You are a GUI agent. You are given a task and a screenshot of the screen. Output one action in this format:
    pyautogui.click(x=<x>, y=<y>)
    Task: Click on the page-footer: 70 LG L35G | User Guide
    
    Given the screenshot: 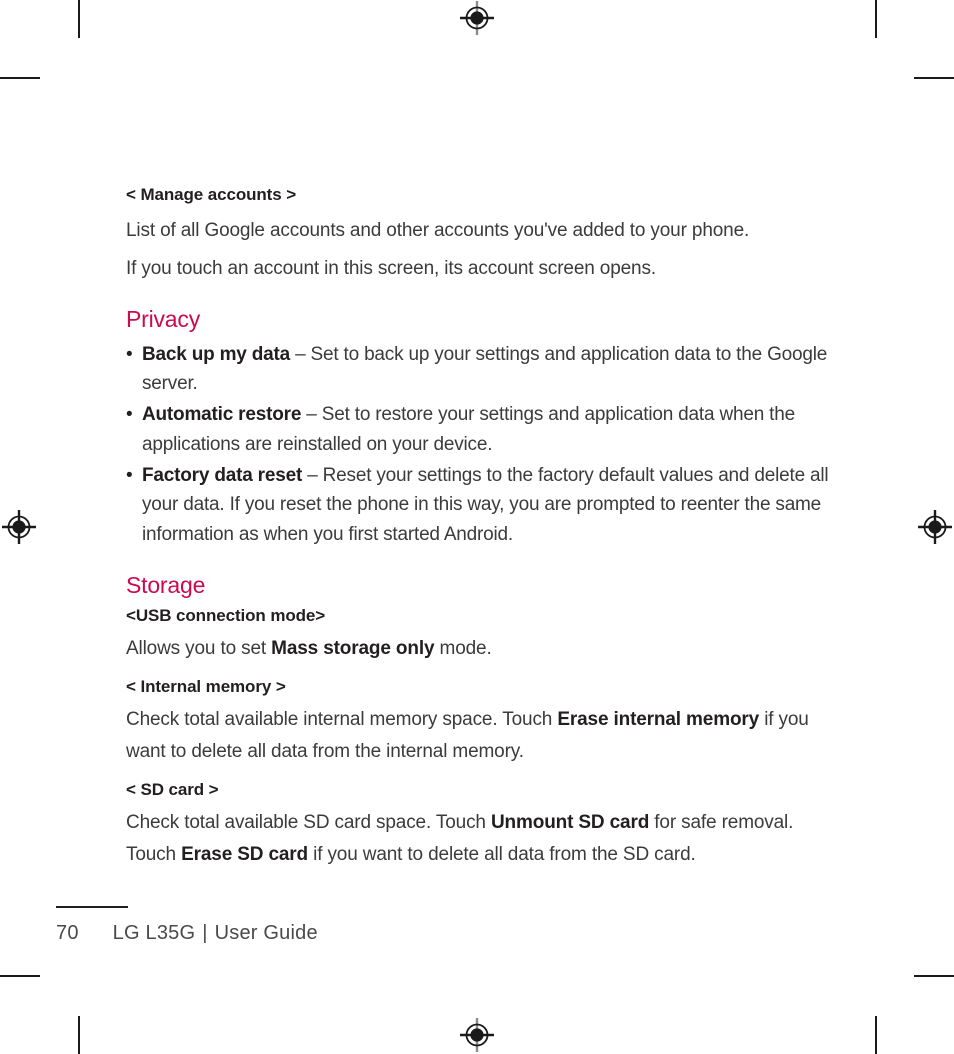 What is the action you would take?
    pyautogui.click(x=356, y=925)
    